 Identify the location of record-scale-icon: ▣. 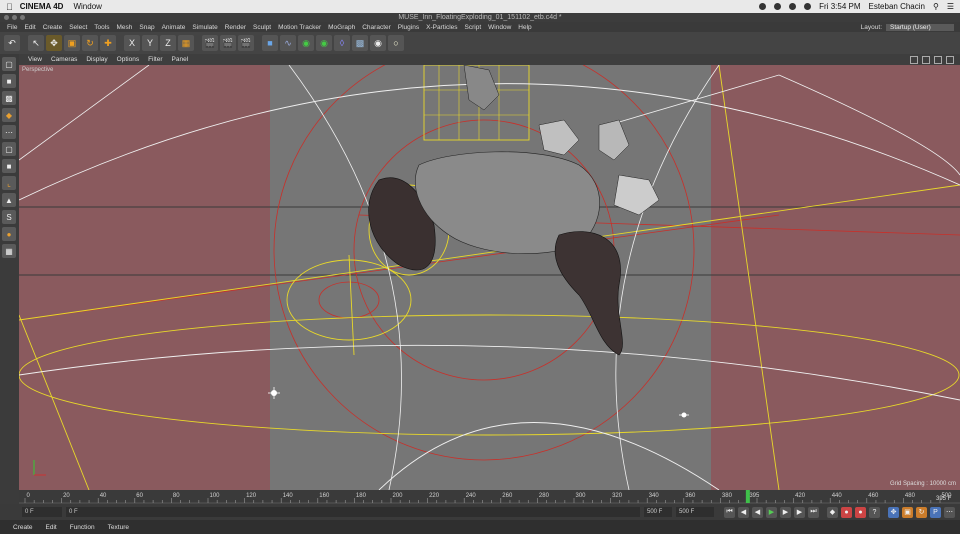
(907, 512).